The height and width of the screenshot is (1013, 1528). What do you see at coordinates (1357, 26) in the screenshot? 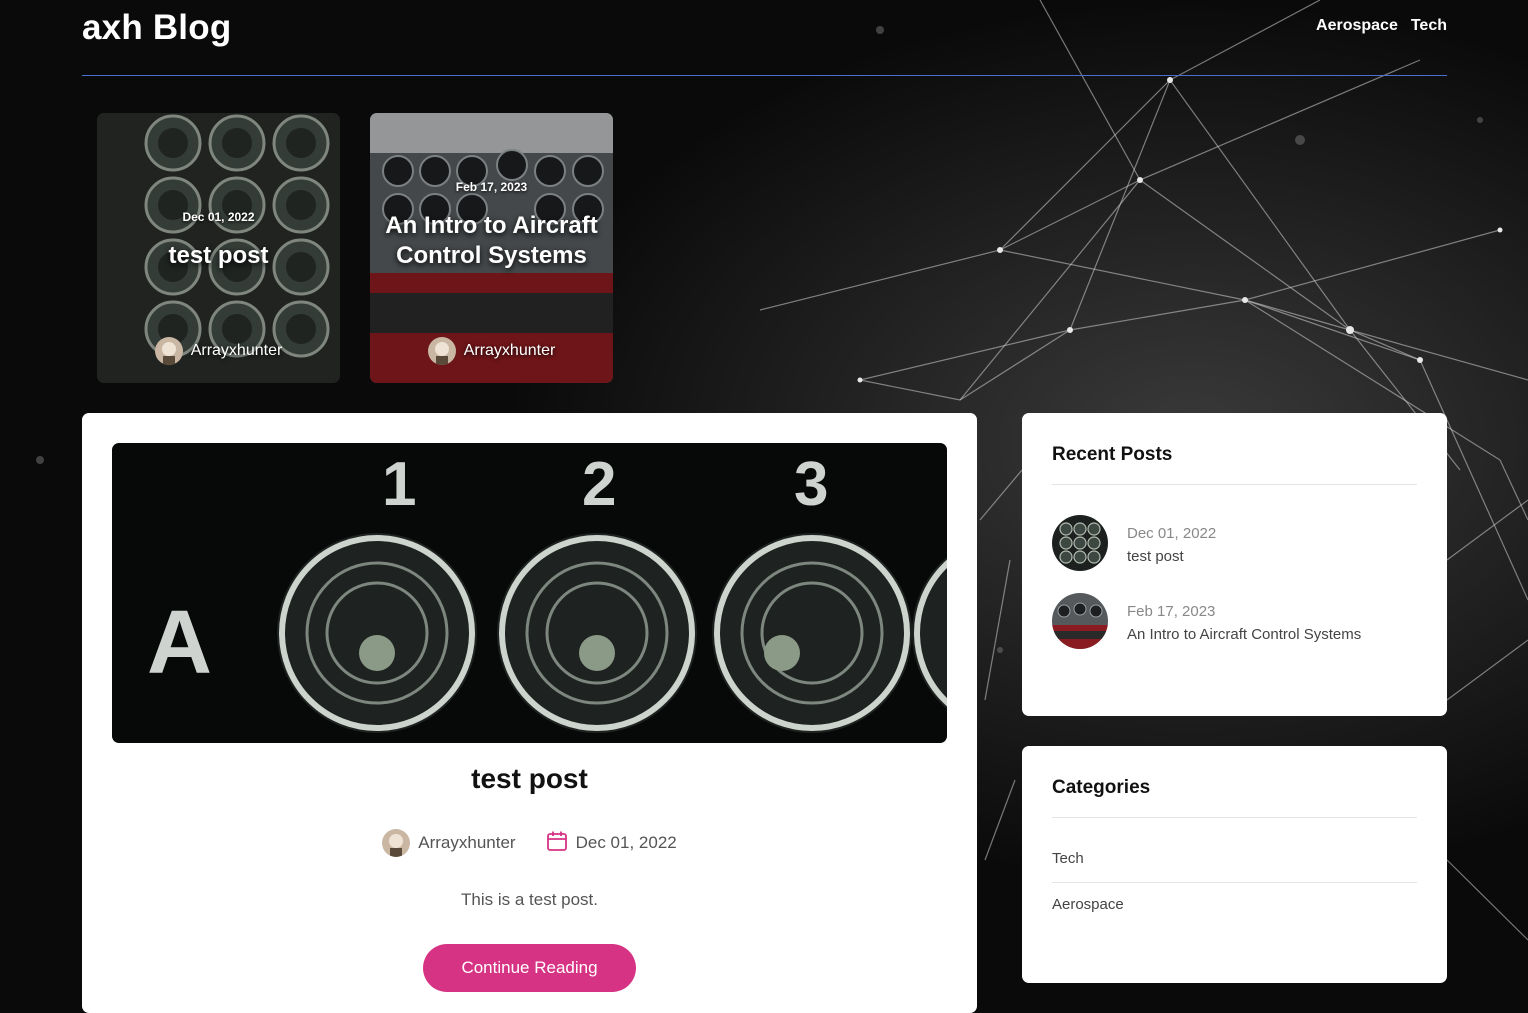
I see `nav-item-aerospace: Aerospace` at bounding box center [1357, 26].